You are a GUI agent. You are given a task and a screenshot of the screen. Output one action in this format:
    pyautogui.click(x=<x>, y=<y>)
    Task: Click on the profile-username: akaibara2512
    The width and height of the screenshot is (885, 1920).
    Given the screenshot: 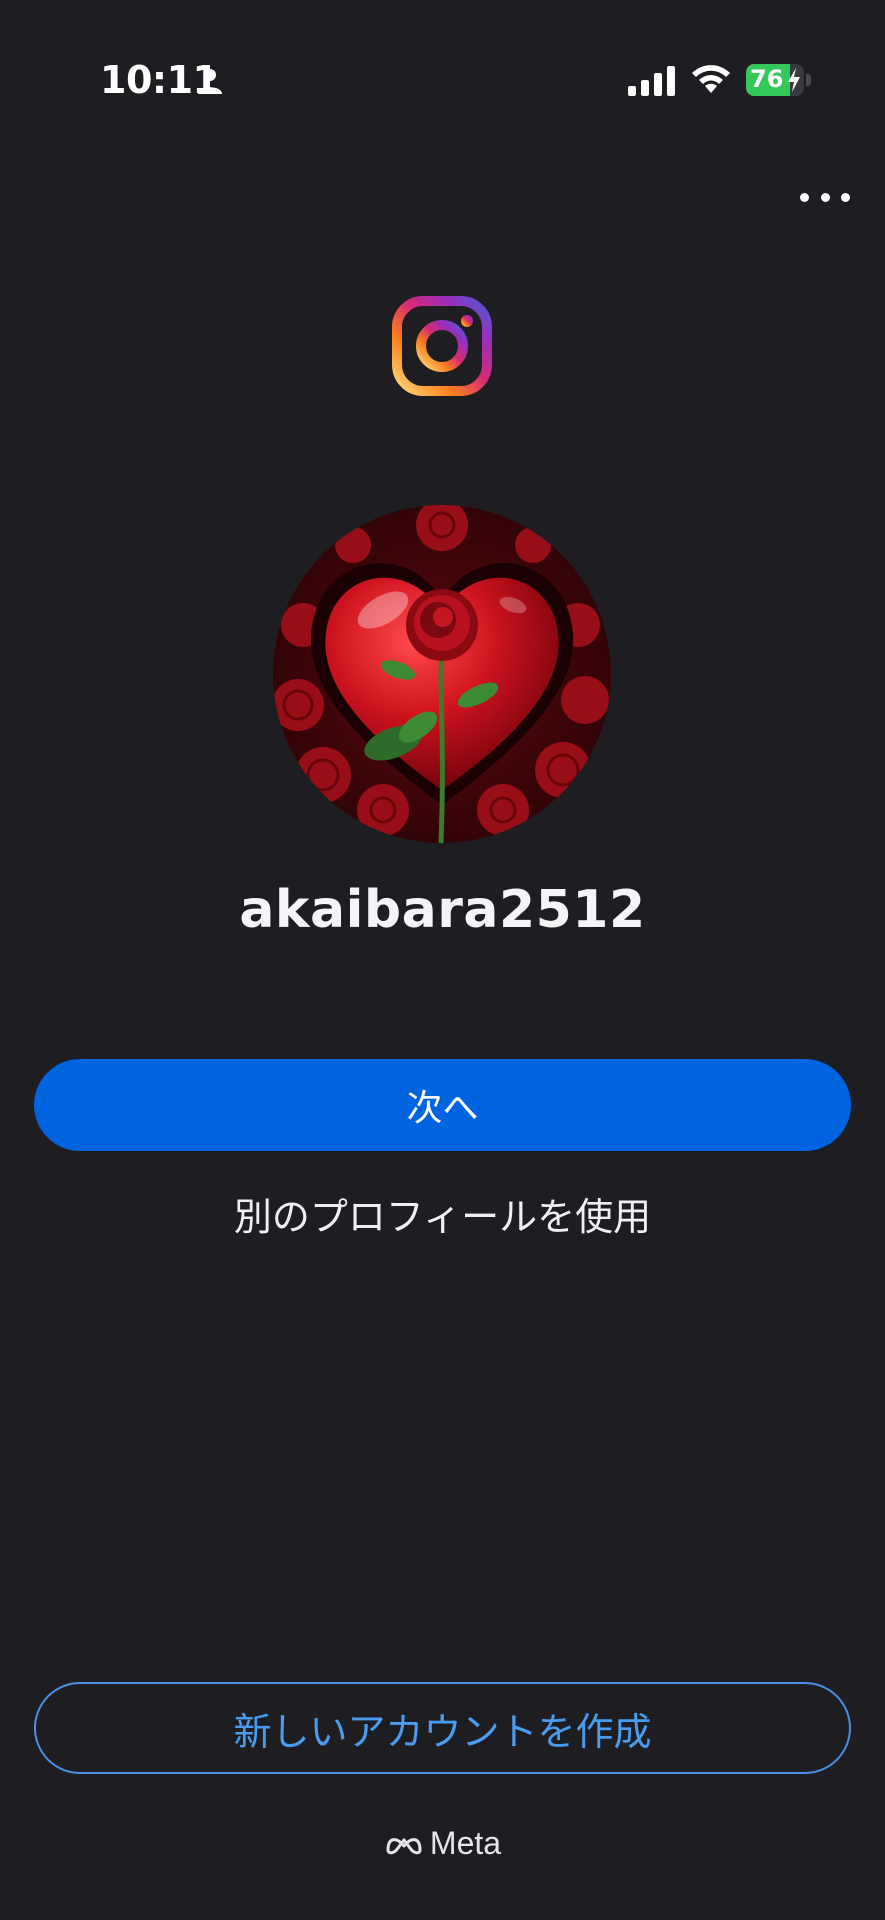 What is the action you would take?
    pyautogui.click(x=442, y=910)
    